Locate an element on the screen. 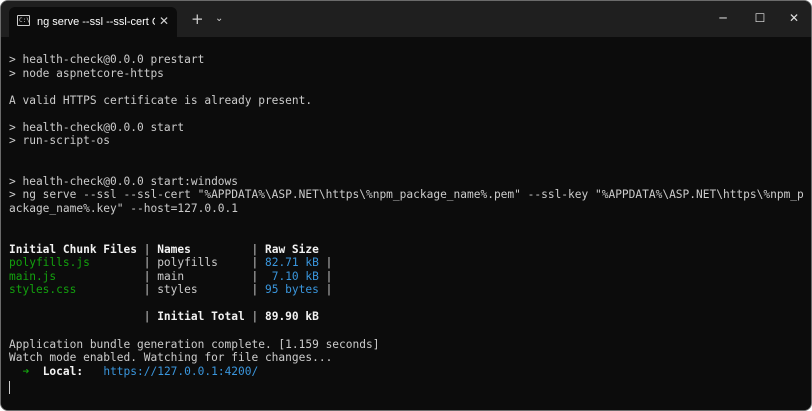 This screenshot has height=411, width=812. local-line: ➜ Local: https://127.0.0.1:4200/ is located at coordinates (133, 371).